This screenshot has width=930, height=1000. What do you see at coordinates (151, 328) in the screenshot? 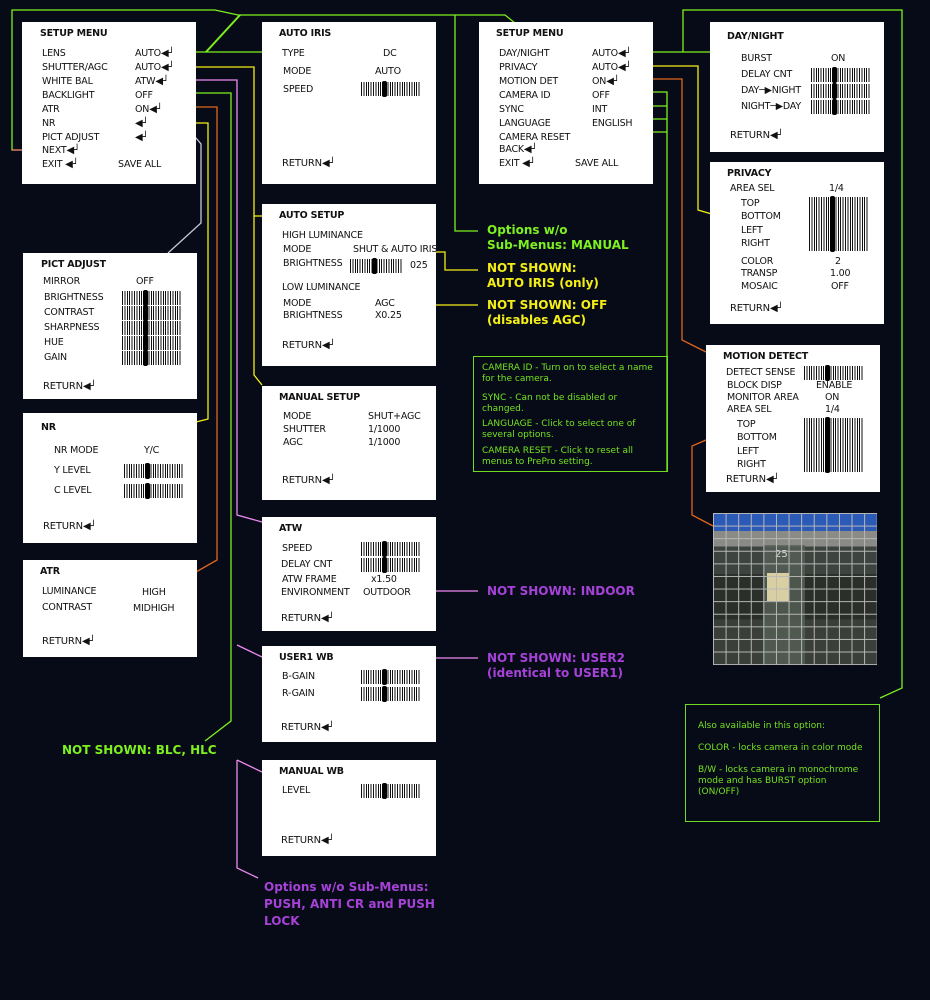
I see `sharpness-slider` at bounding box center [151, 328].